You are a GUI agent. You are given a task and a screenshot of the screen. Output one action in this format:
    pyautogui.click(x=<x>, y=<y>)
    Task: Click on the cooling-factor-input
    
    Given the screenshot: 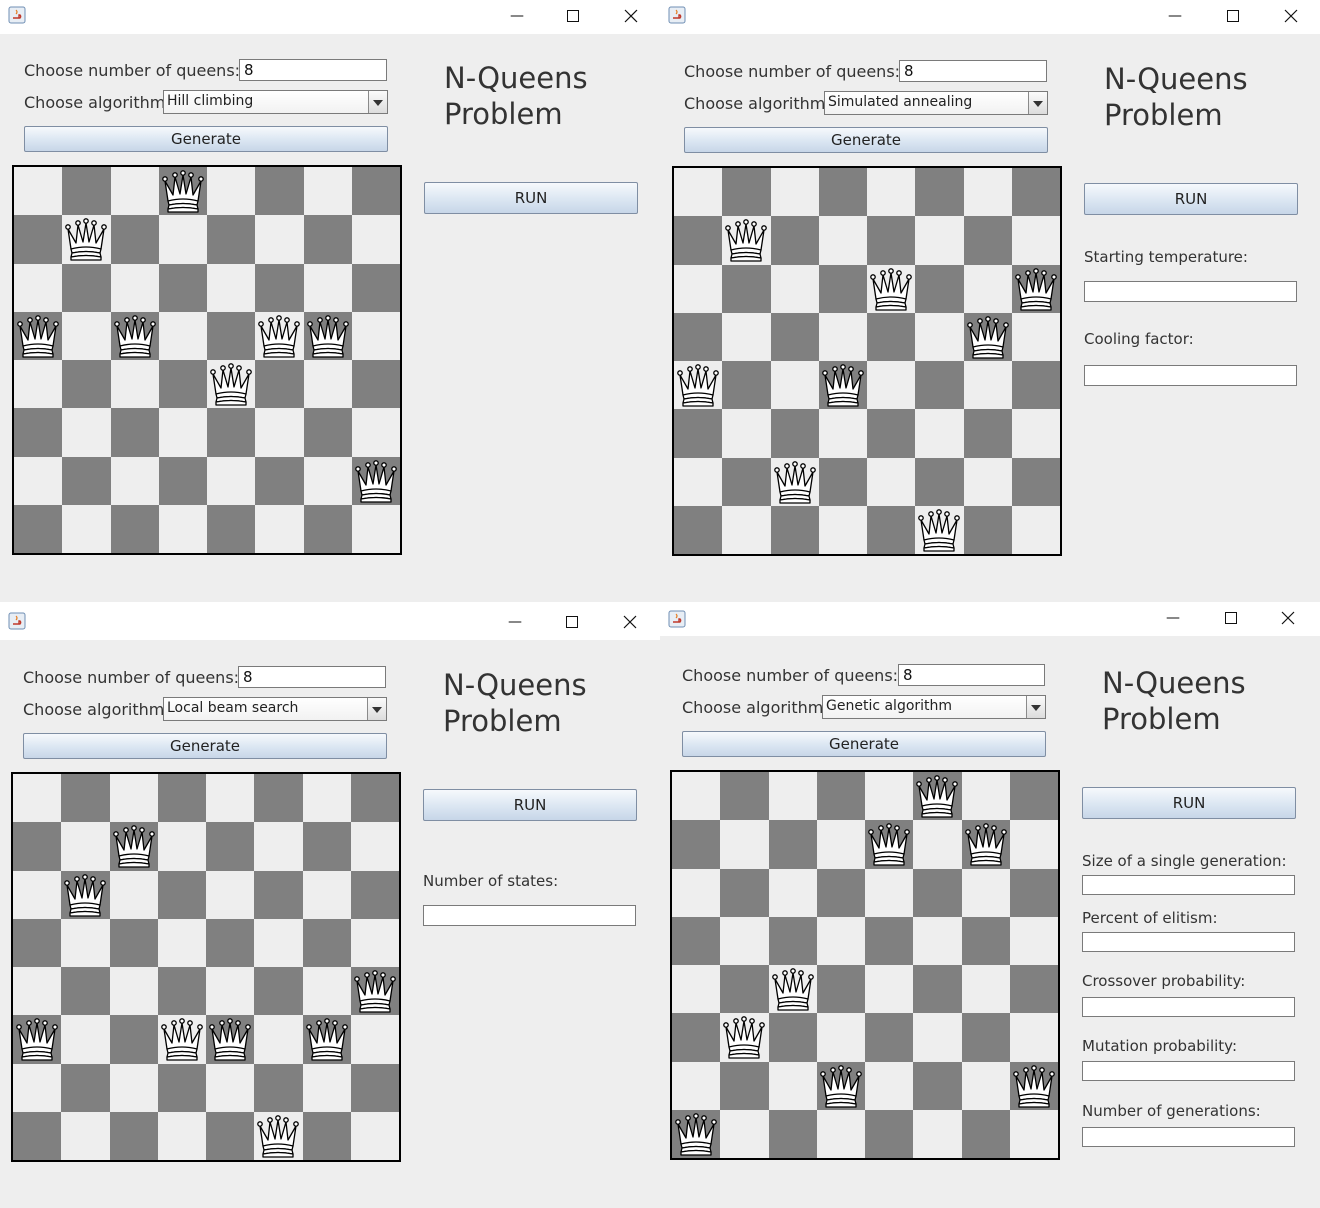 What is the action you would take?
    pyautogui.click(x=1190, y=375)
    